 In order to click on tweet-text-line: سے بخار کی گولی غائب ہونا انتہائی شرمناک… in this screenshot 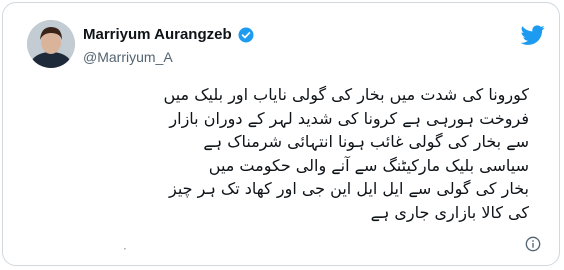, I will do `click(366, 141)`.